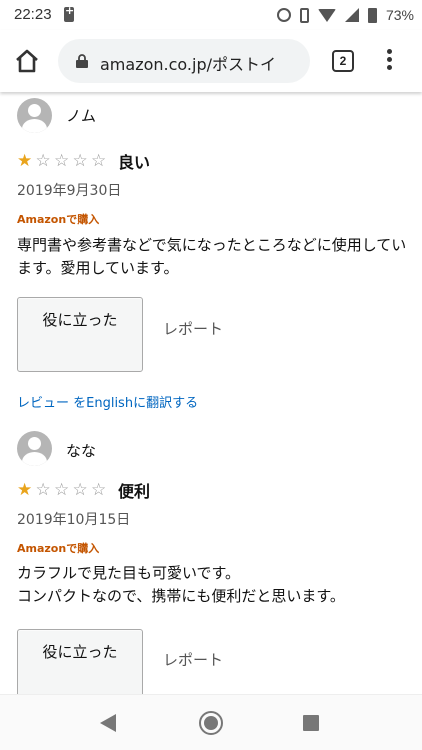  I want to click on review-body: カラフルで見た目も可愛いです。 コンパクトなので、携帯にも便利だと思います。, so click(181, 584).